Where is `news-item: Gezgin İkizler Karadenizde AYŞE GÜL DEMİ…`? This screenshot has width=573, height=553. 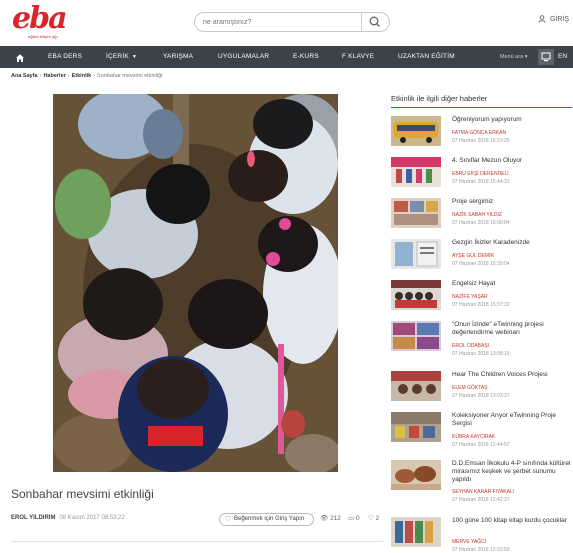
news-item: Gezgin İkizler Karadenizde AYŞE GÜL DEMİ… is located at coordinates (482, 257).